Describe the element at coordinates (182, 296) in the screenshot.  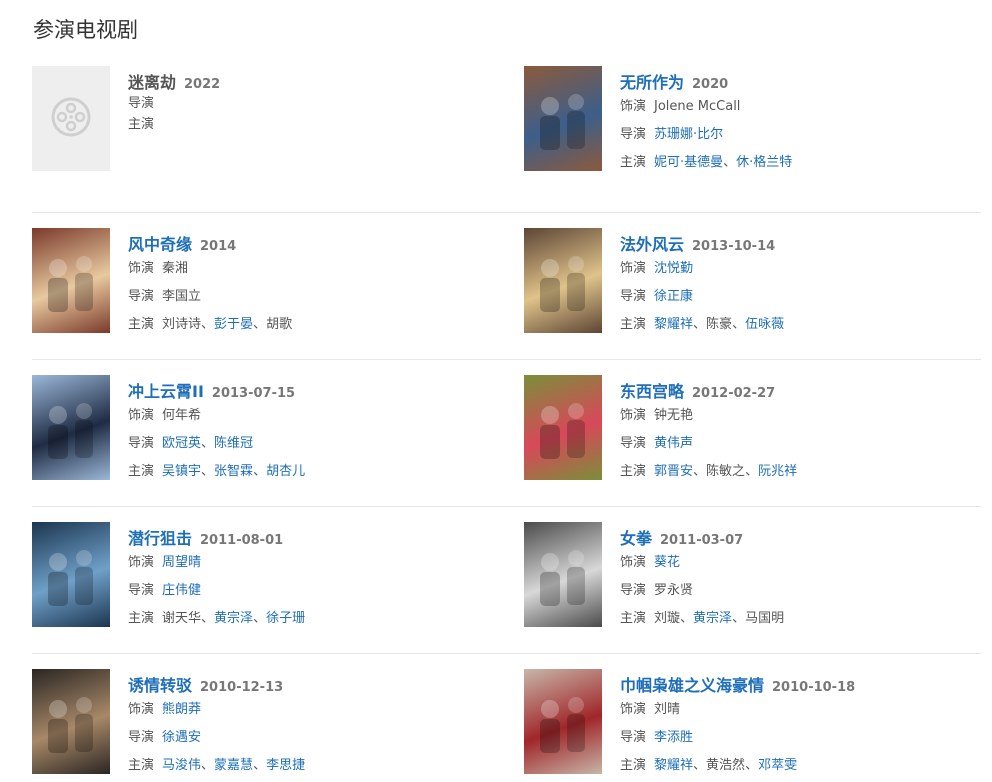
I see `director-line-value: 李国立` at that location.